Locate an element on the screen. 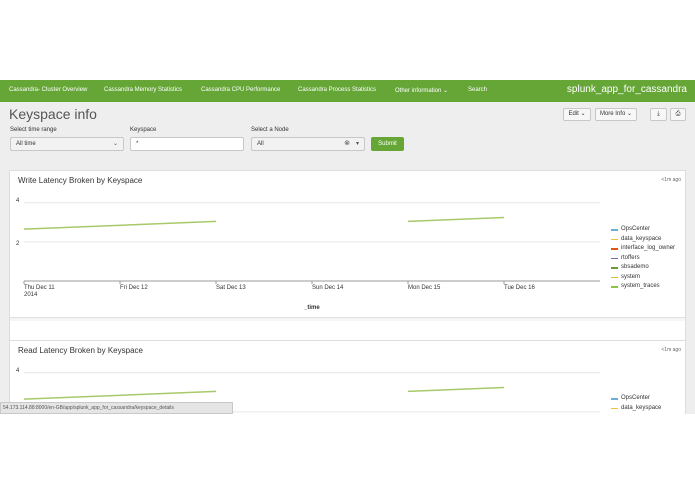 This screenshot has width=695, height=494. x-tick: Tue Dec 16 is located at coordinates (519, 288).